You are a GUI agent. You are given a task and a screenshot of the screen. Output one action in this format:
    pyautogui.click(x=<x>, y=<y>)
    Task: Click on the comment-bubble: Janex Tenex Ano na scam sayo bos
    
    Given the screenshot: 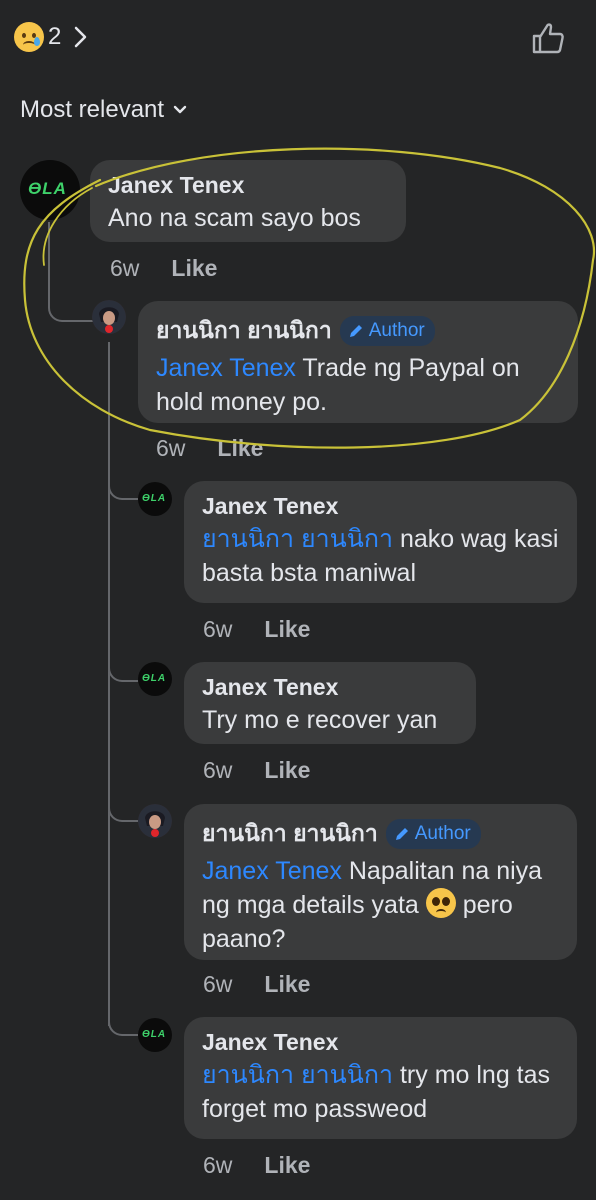 What is the action you would take?
    pyautogui.click(x=248, y=201)
    